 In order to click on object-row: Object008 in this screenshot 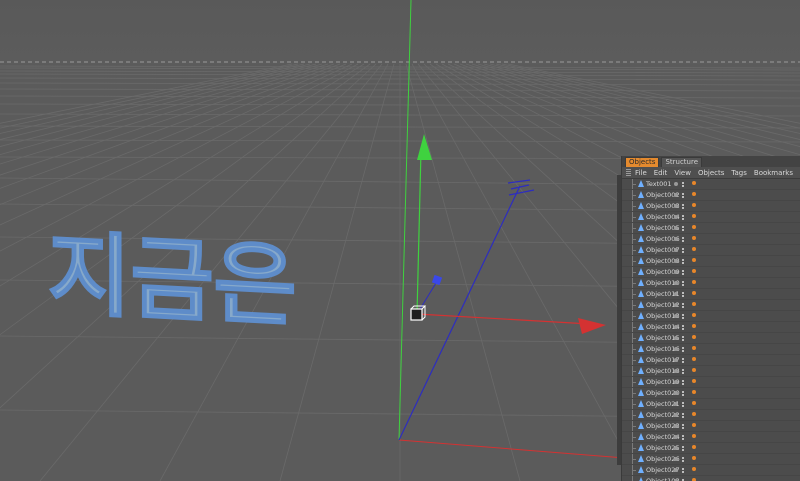, I will do `click(711, 261)`.